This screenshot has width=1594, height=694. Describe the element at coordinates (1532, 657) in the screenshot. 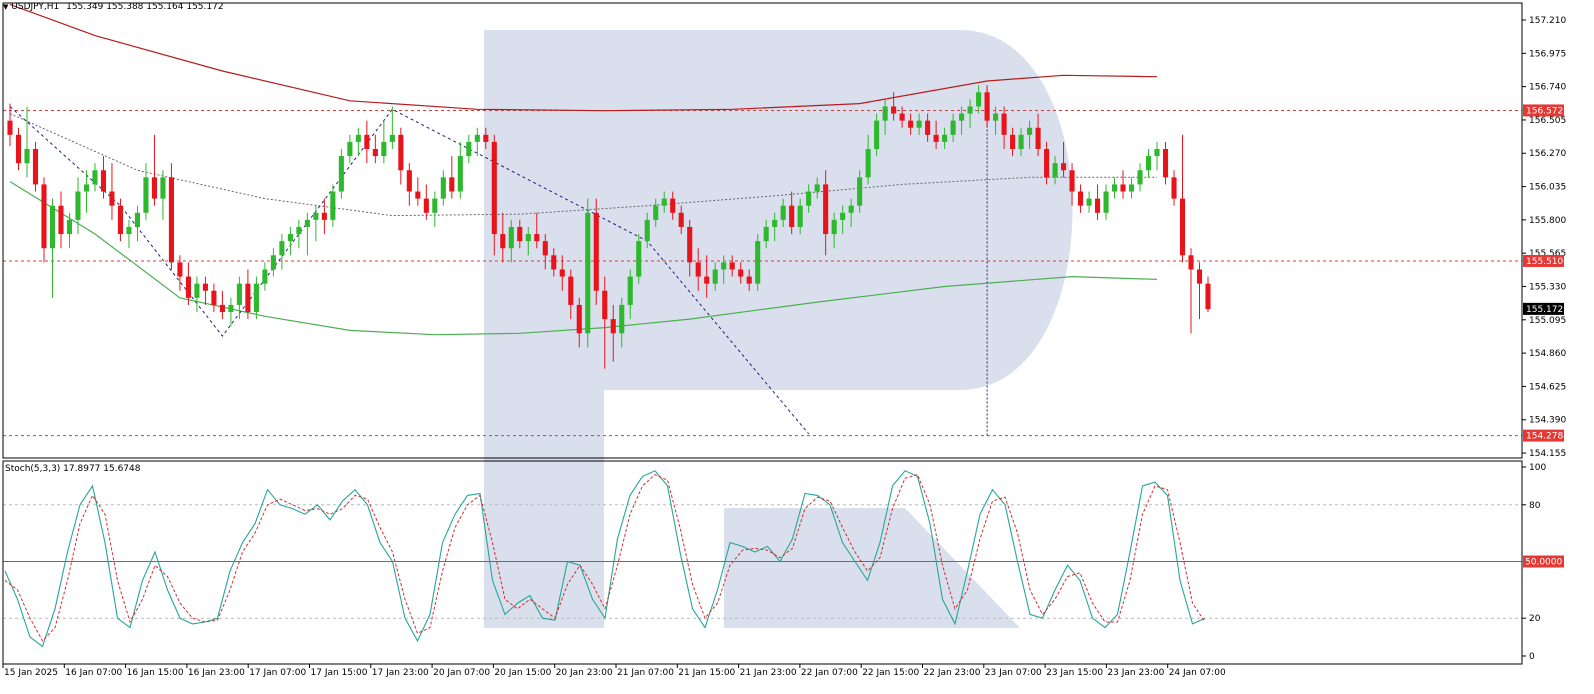

I see `stoch-tick-label: 0` at that location.